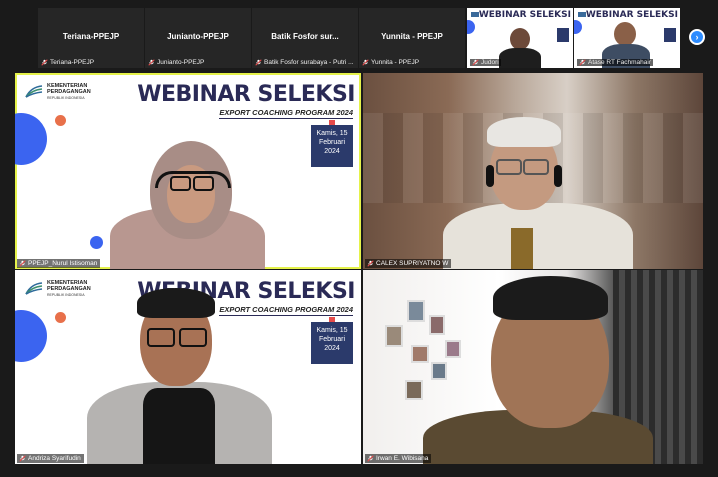  Describe the element at coordinates (179, 426) in the screenshot. I see `person-shirt` at that location.